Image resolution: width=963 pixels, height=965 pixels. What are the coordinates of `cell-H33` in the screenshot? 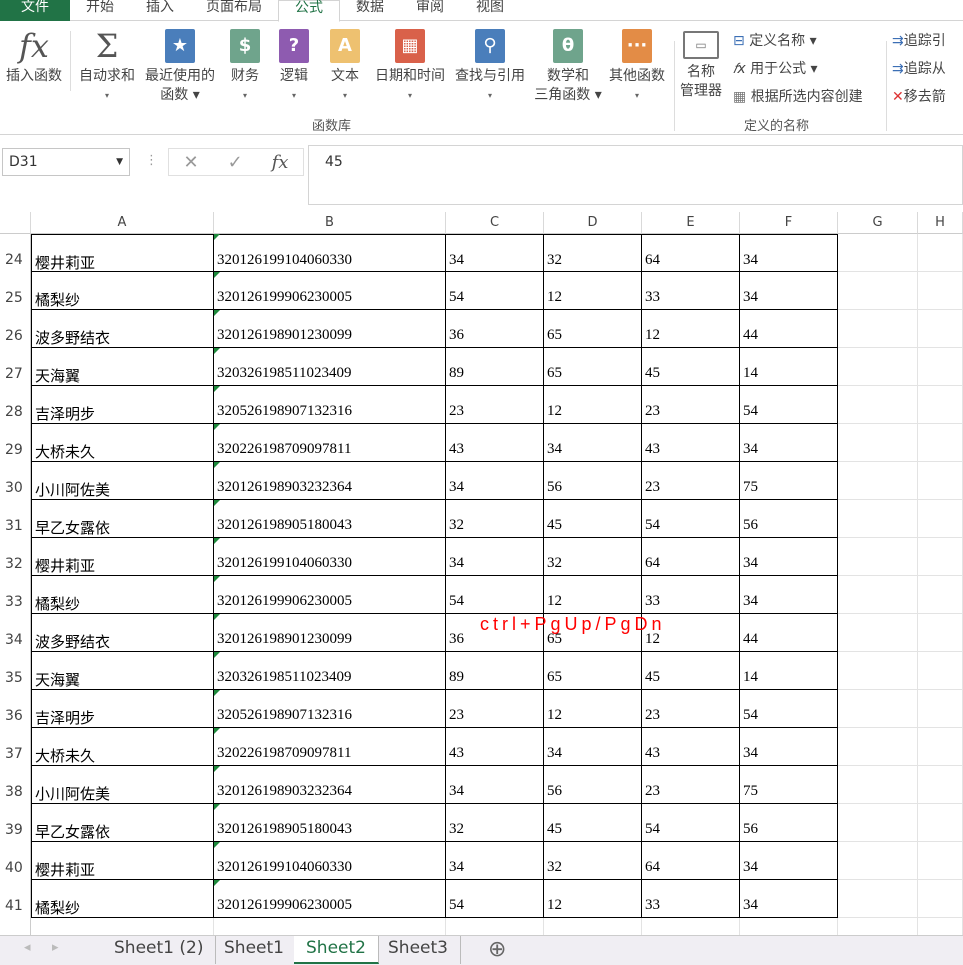 It's located at (940, 595).